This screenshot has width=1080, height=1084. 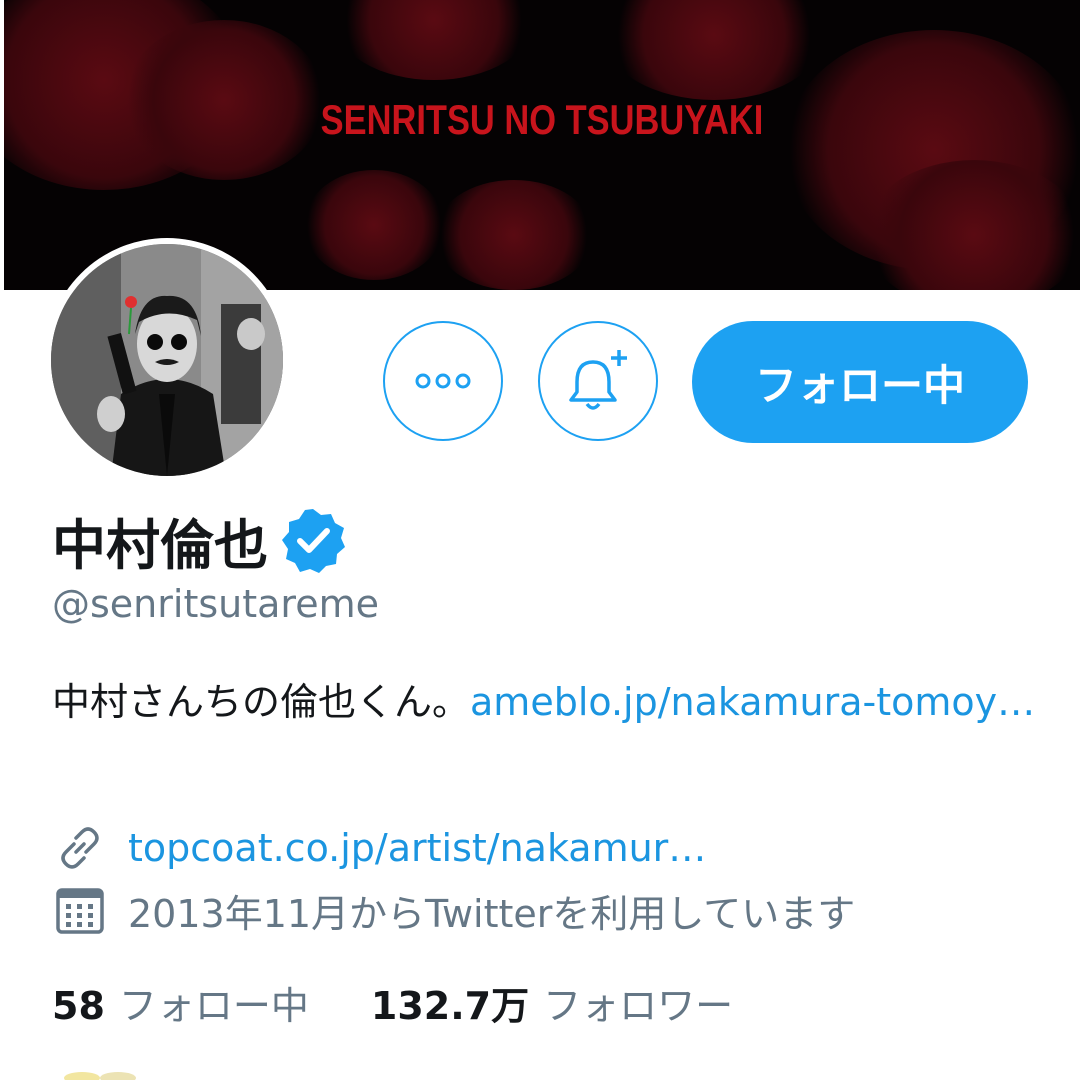 I want to click on verified-badge-icon, so click(x=313, y=541).